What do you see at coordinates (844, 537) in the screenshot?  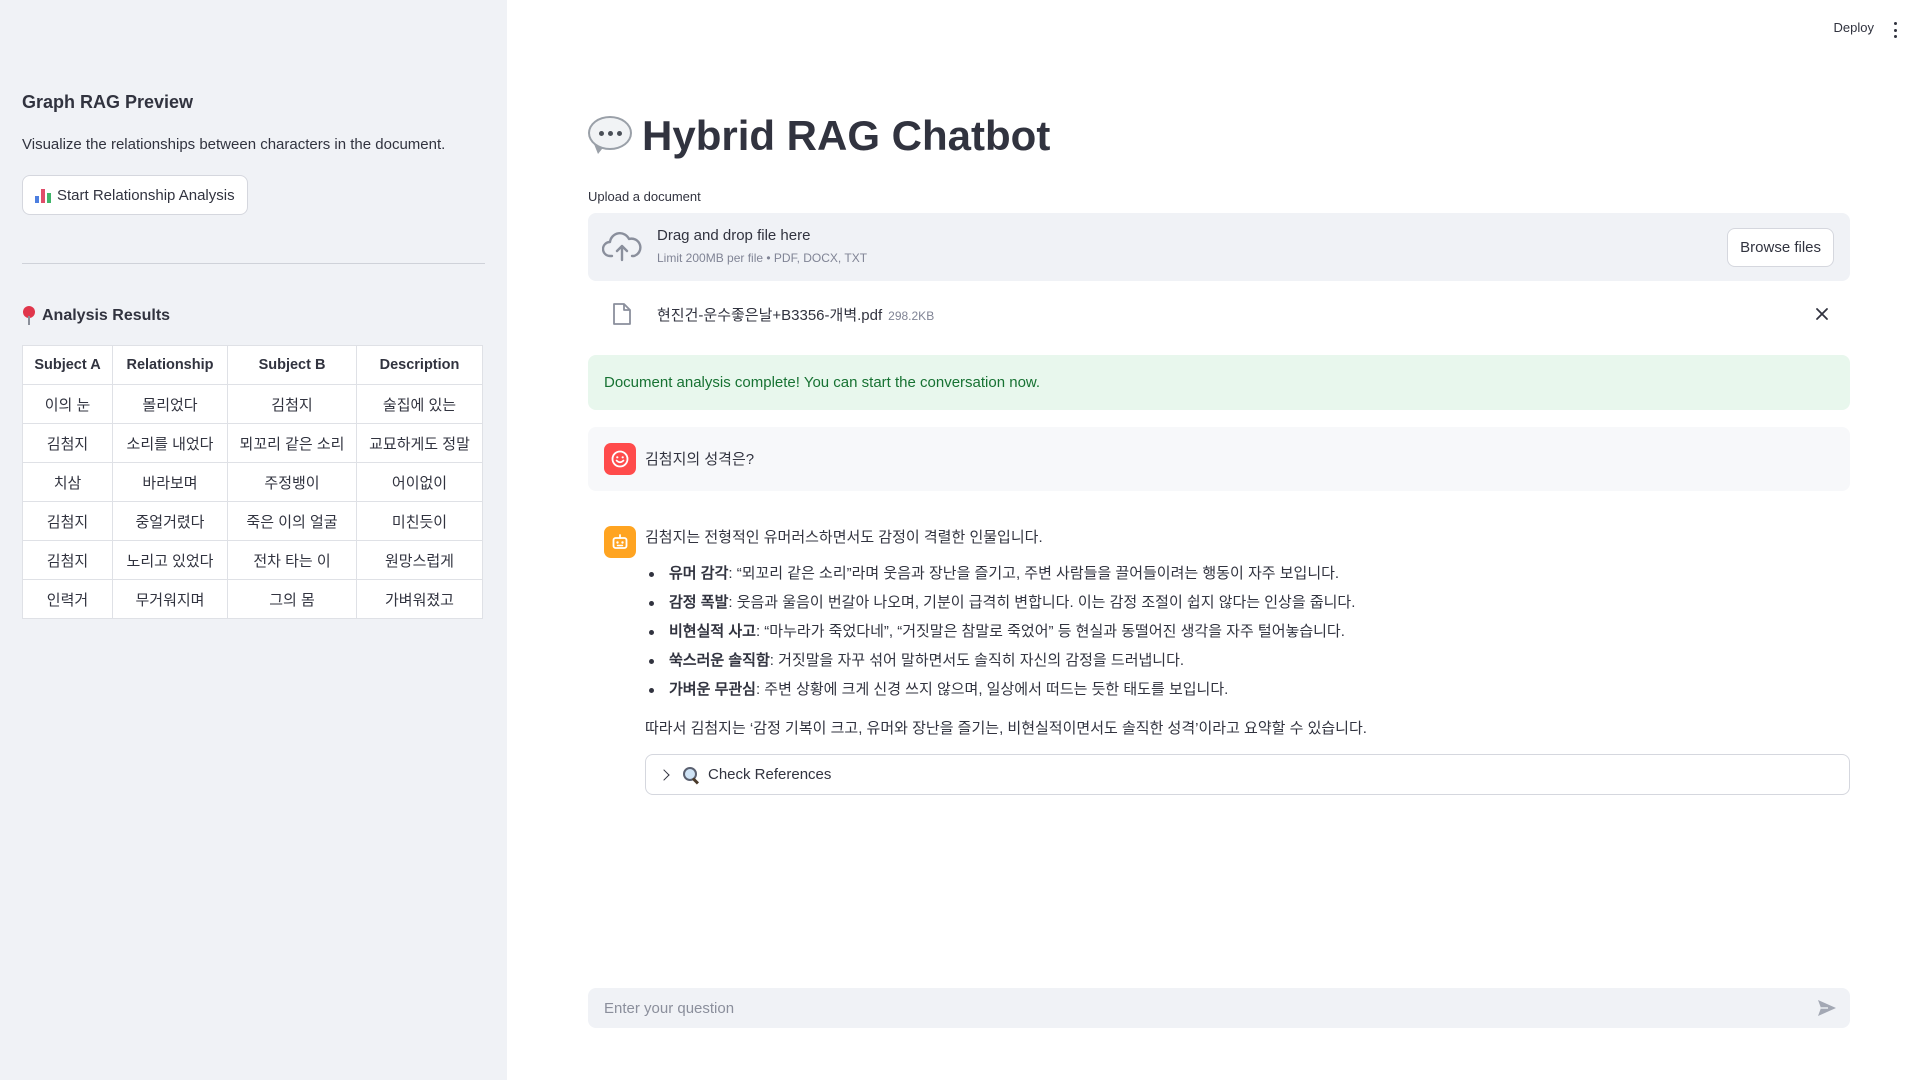 I see `assistant-intro: 김첨지는 전형적인 유머러스하면서도 감정이 격렬한 인물입니다.` at bounding box center [844, 537].